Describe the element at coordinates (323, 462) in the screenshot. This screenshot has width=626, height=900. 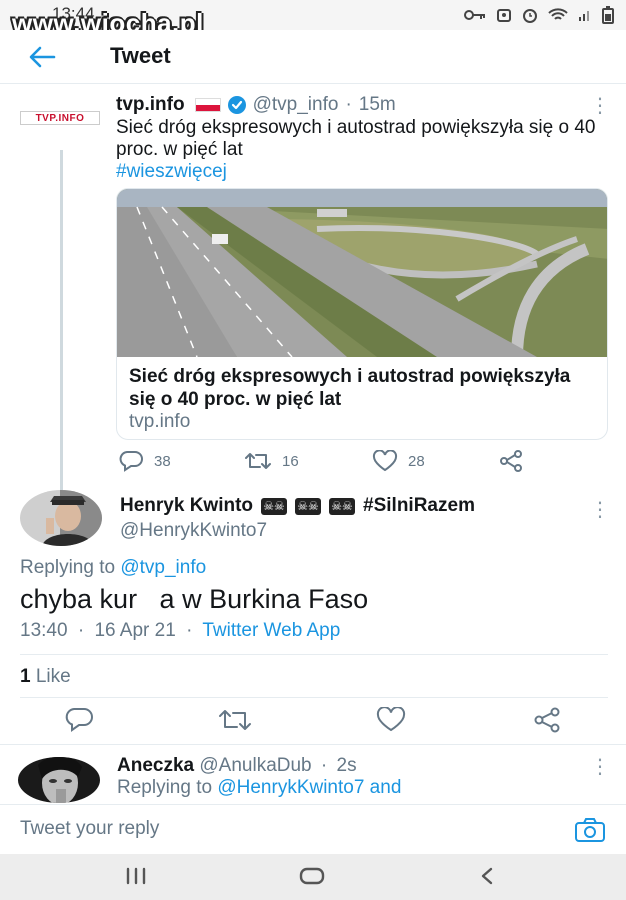
I see `tweet-actions: 38 16 28` at that location.